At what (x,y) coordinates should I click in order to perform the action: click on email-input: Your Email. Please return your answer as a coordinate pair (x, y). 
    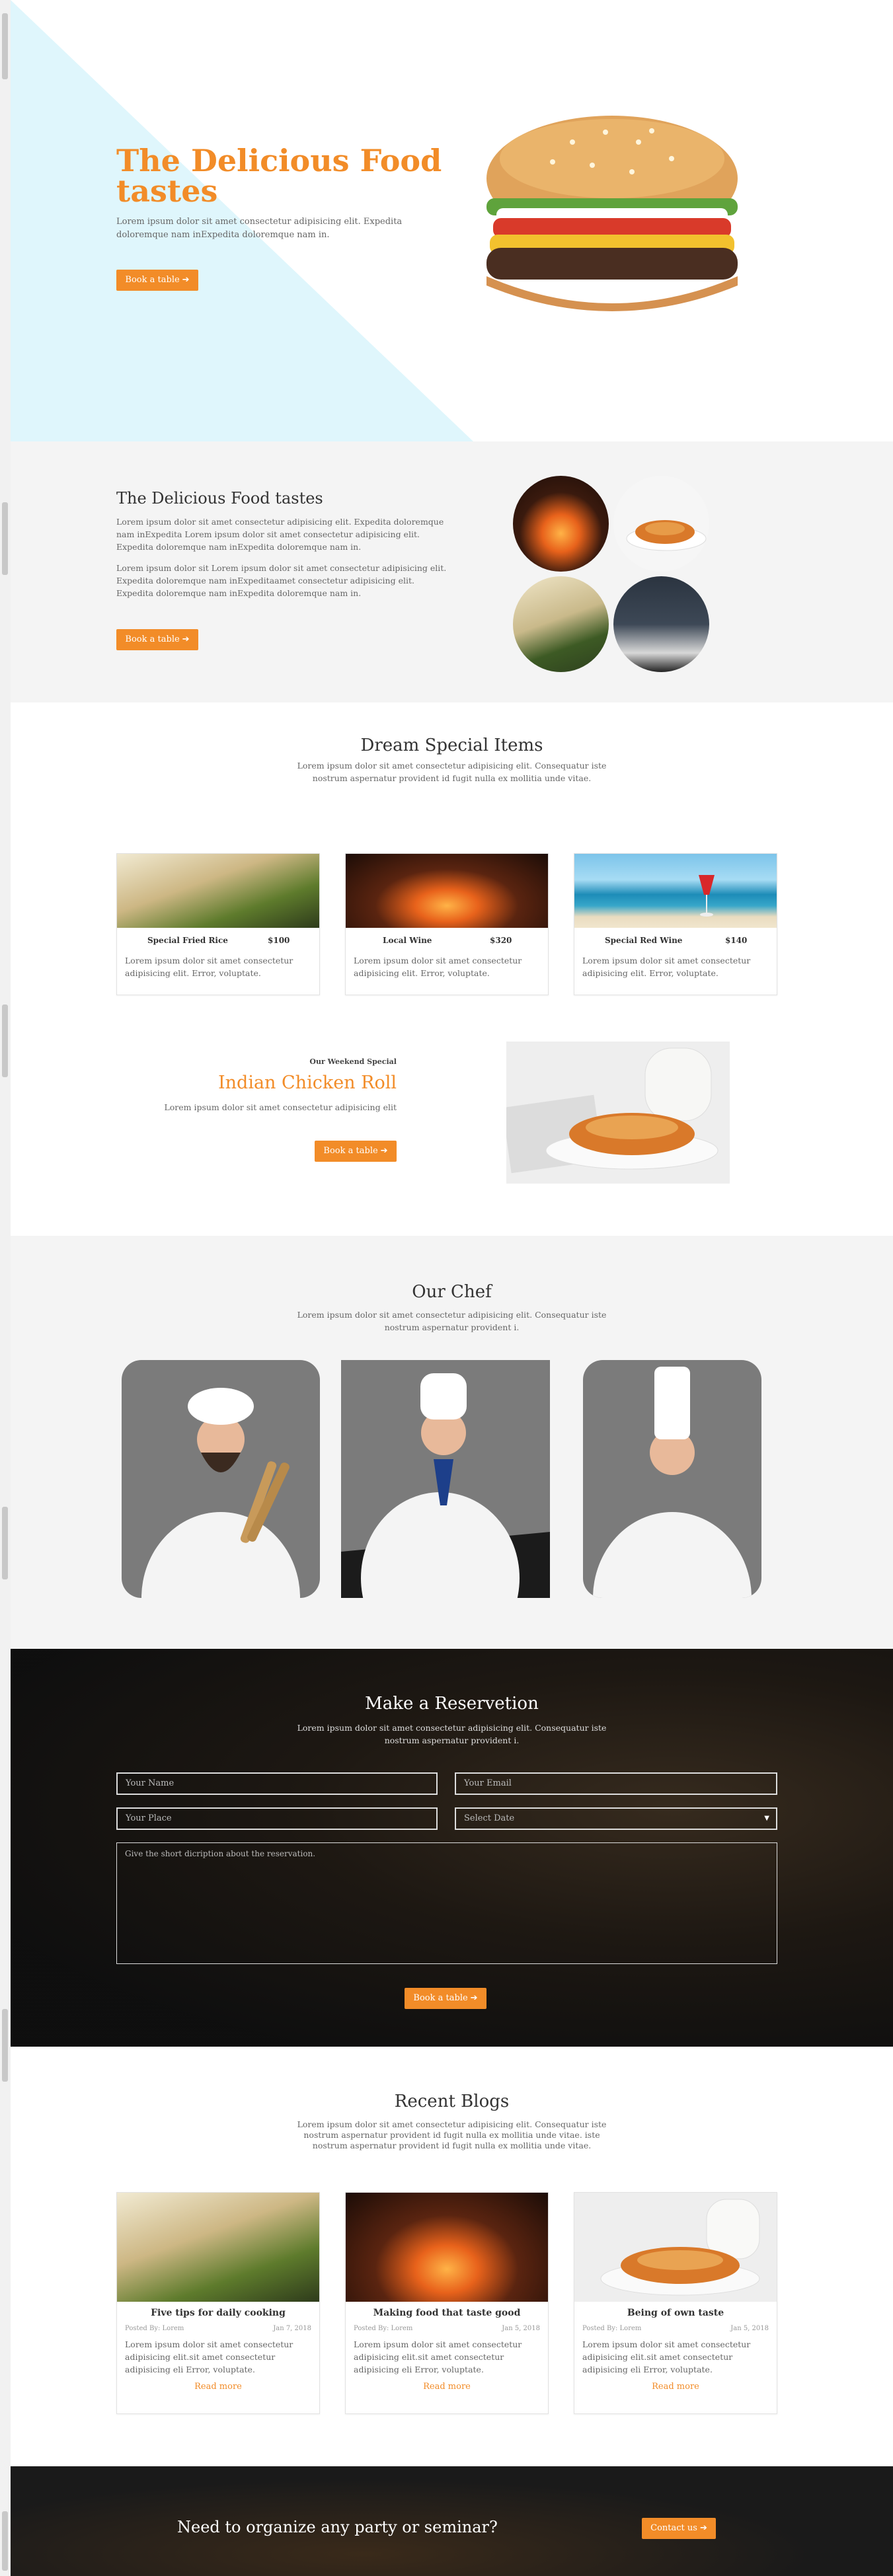
    Looking at the image, I should click on (616, 1783).